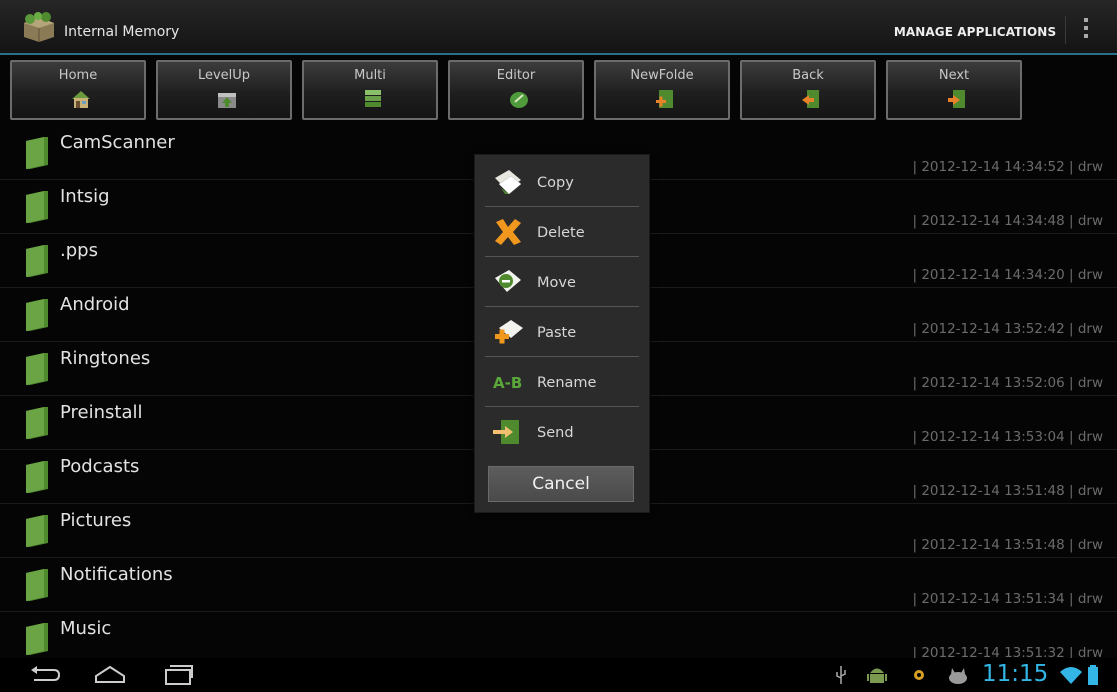  Describe the element at coordinates (954, 75) in the screenshot. I see `next-button-label: Next` at that location.